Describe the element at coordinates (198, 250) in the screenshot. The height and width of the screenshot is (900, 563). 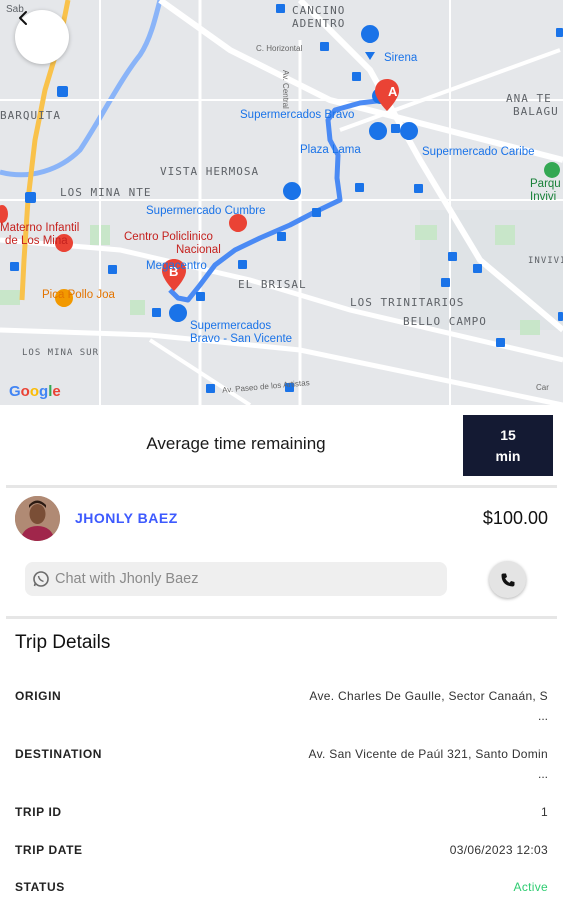
I see `poi-label: Nacional` at that location.